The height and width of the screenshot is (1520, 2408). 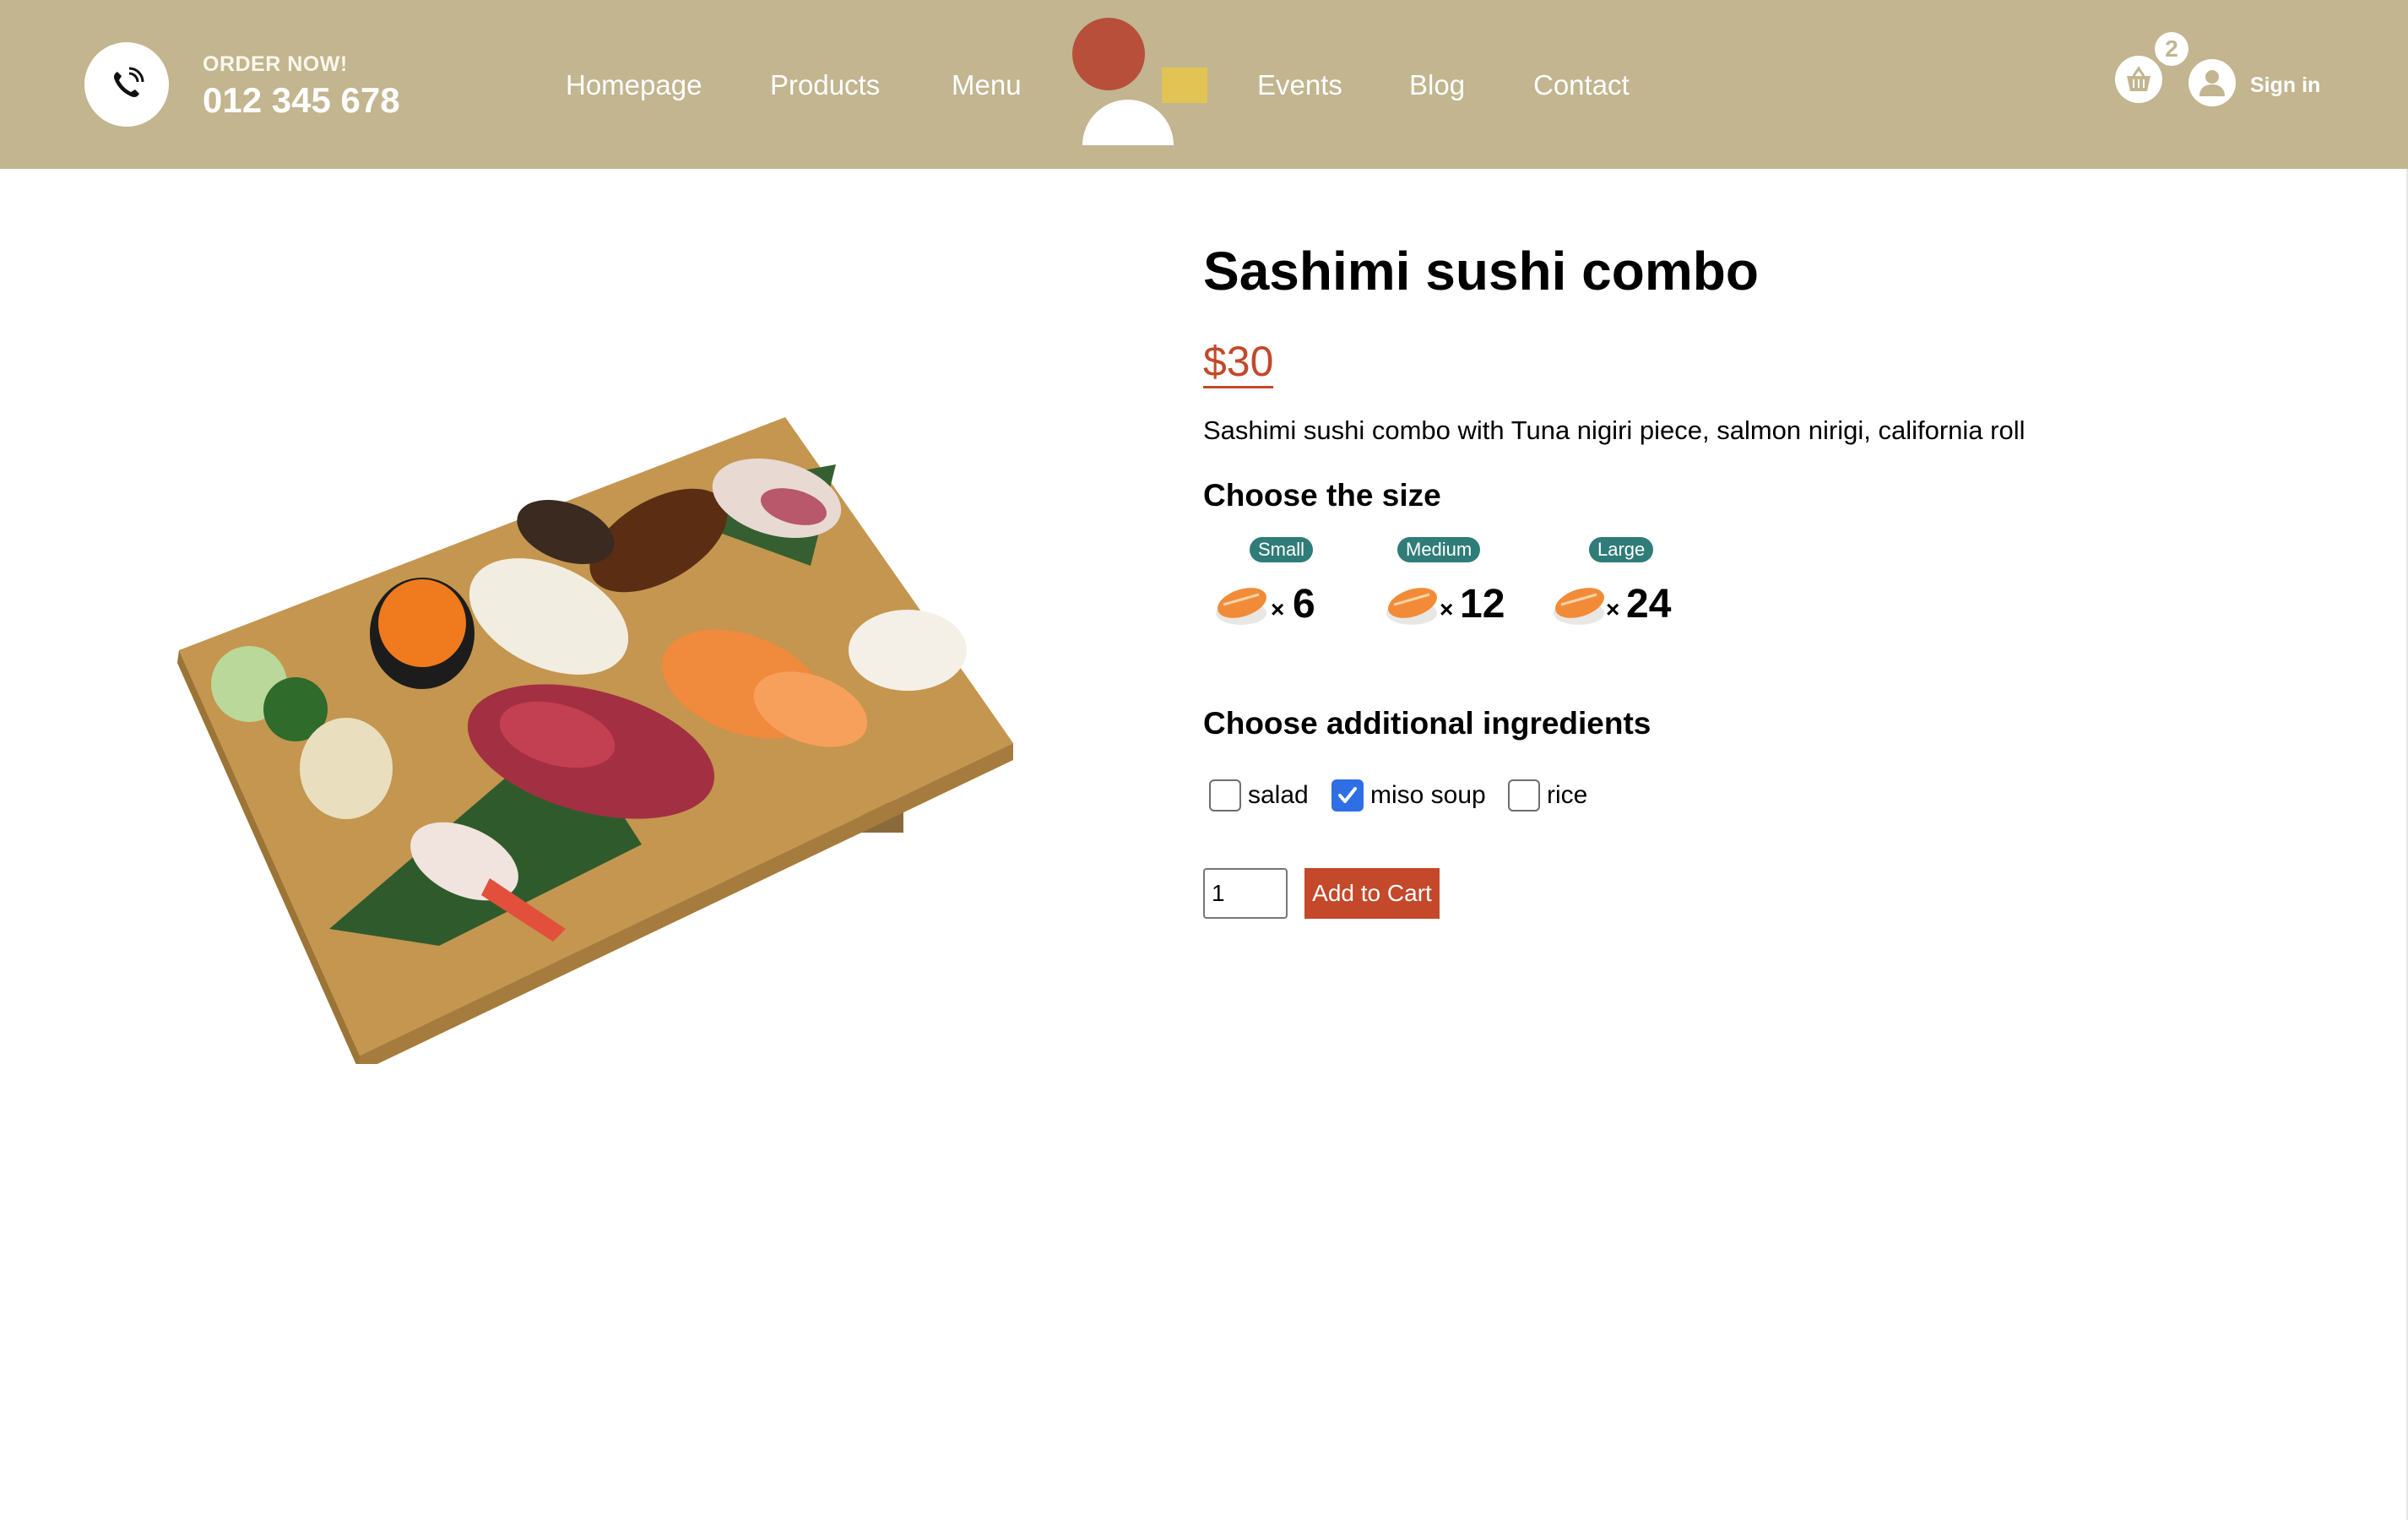 What do you see at coordinates (1483, 604) in the screenshot?
I see `size-count-medium: 12` at bounding box center [1483, 604].